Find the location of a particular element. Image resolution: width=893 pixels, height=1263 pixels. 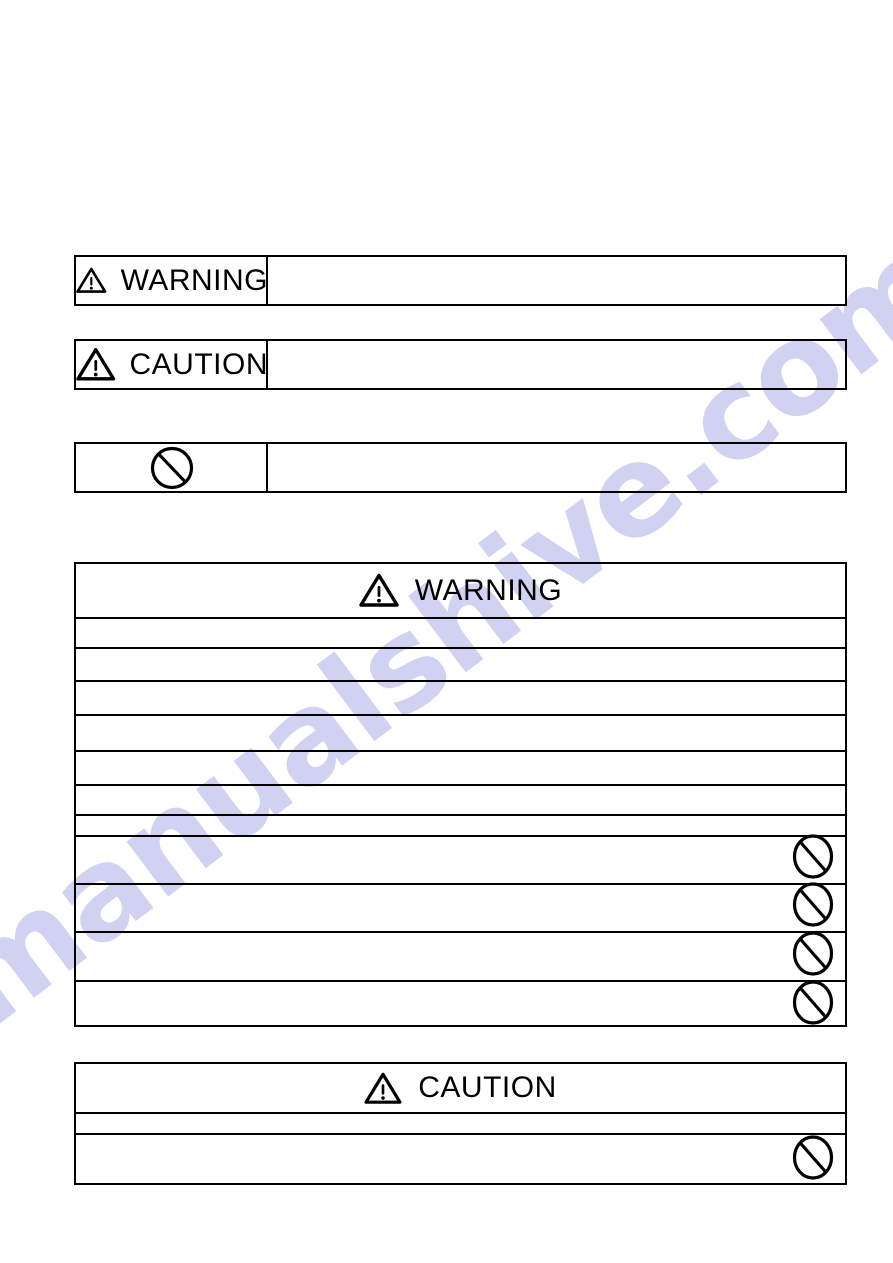

caution-table: CAUTION is located at coordinates (460, 1123).